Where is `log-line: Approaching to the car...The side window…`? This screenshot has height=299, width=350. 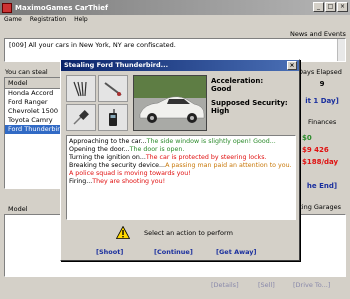
log-line: Approaching to the car...The side window… is located at coordinates (172, 141).